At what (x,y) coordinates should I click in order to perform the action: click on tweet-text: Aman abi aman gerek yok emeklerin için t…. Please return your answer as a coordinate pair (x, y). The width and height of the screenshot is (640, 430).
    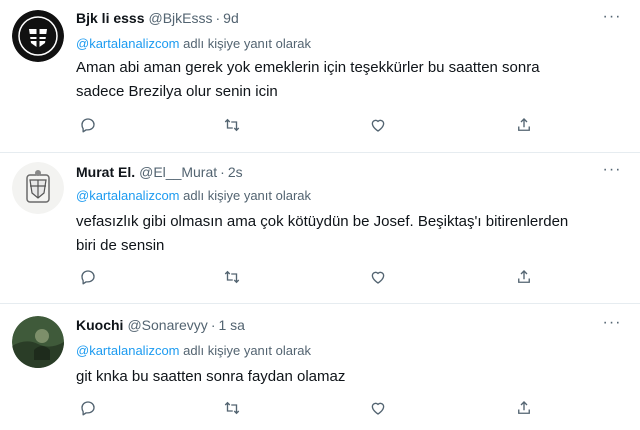
    Looking at the image, I should click on (346, 80).